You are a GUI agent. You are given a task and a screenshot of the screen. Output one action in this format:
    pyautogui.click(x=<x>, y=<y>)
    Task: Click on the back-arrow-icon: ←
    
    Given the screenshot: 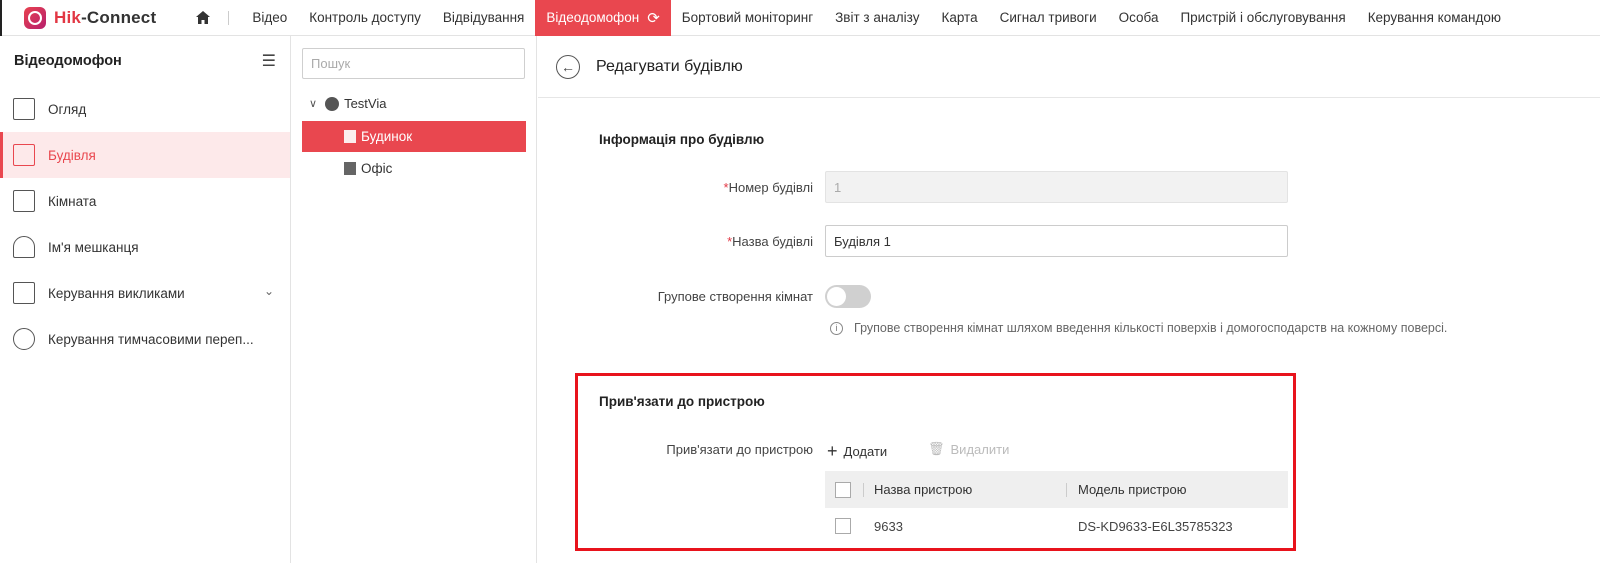 What is the action you would take?
    pyautogui.click(x=568, y=66)
    